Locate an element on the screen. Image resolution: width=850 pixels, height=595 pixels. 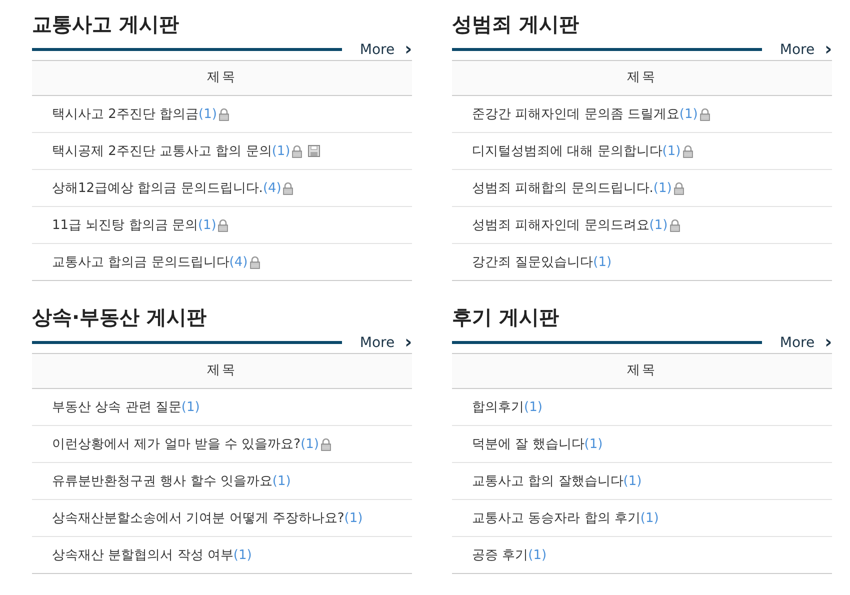
post-title-link: 성범죄 피해합의 문의드립니다. is located at coordinates (563, 188).